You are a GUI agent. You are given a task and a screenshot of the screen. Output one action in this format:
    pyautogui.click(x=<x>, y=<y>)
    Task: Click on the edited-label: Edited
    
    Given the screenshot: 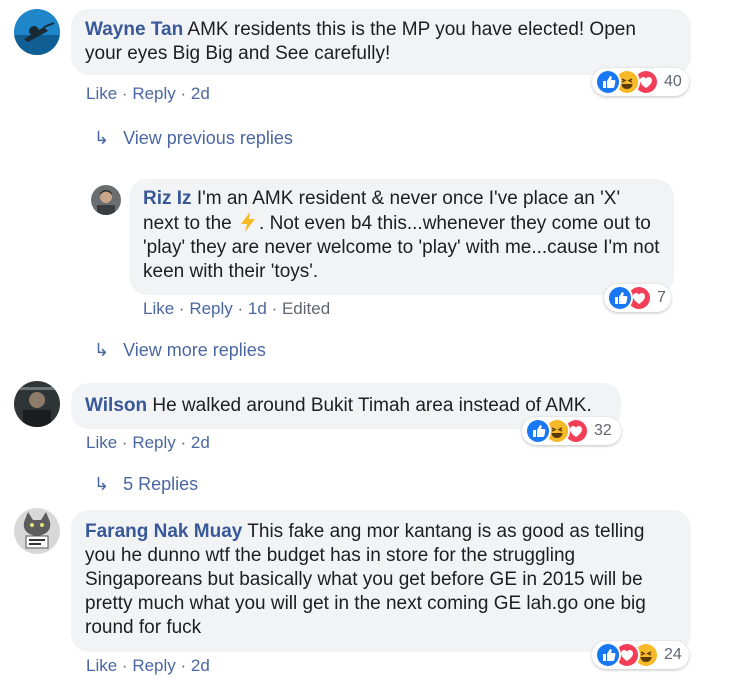 What is the action you would take?
    pyautogui.click(x=306, y=308)
    